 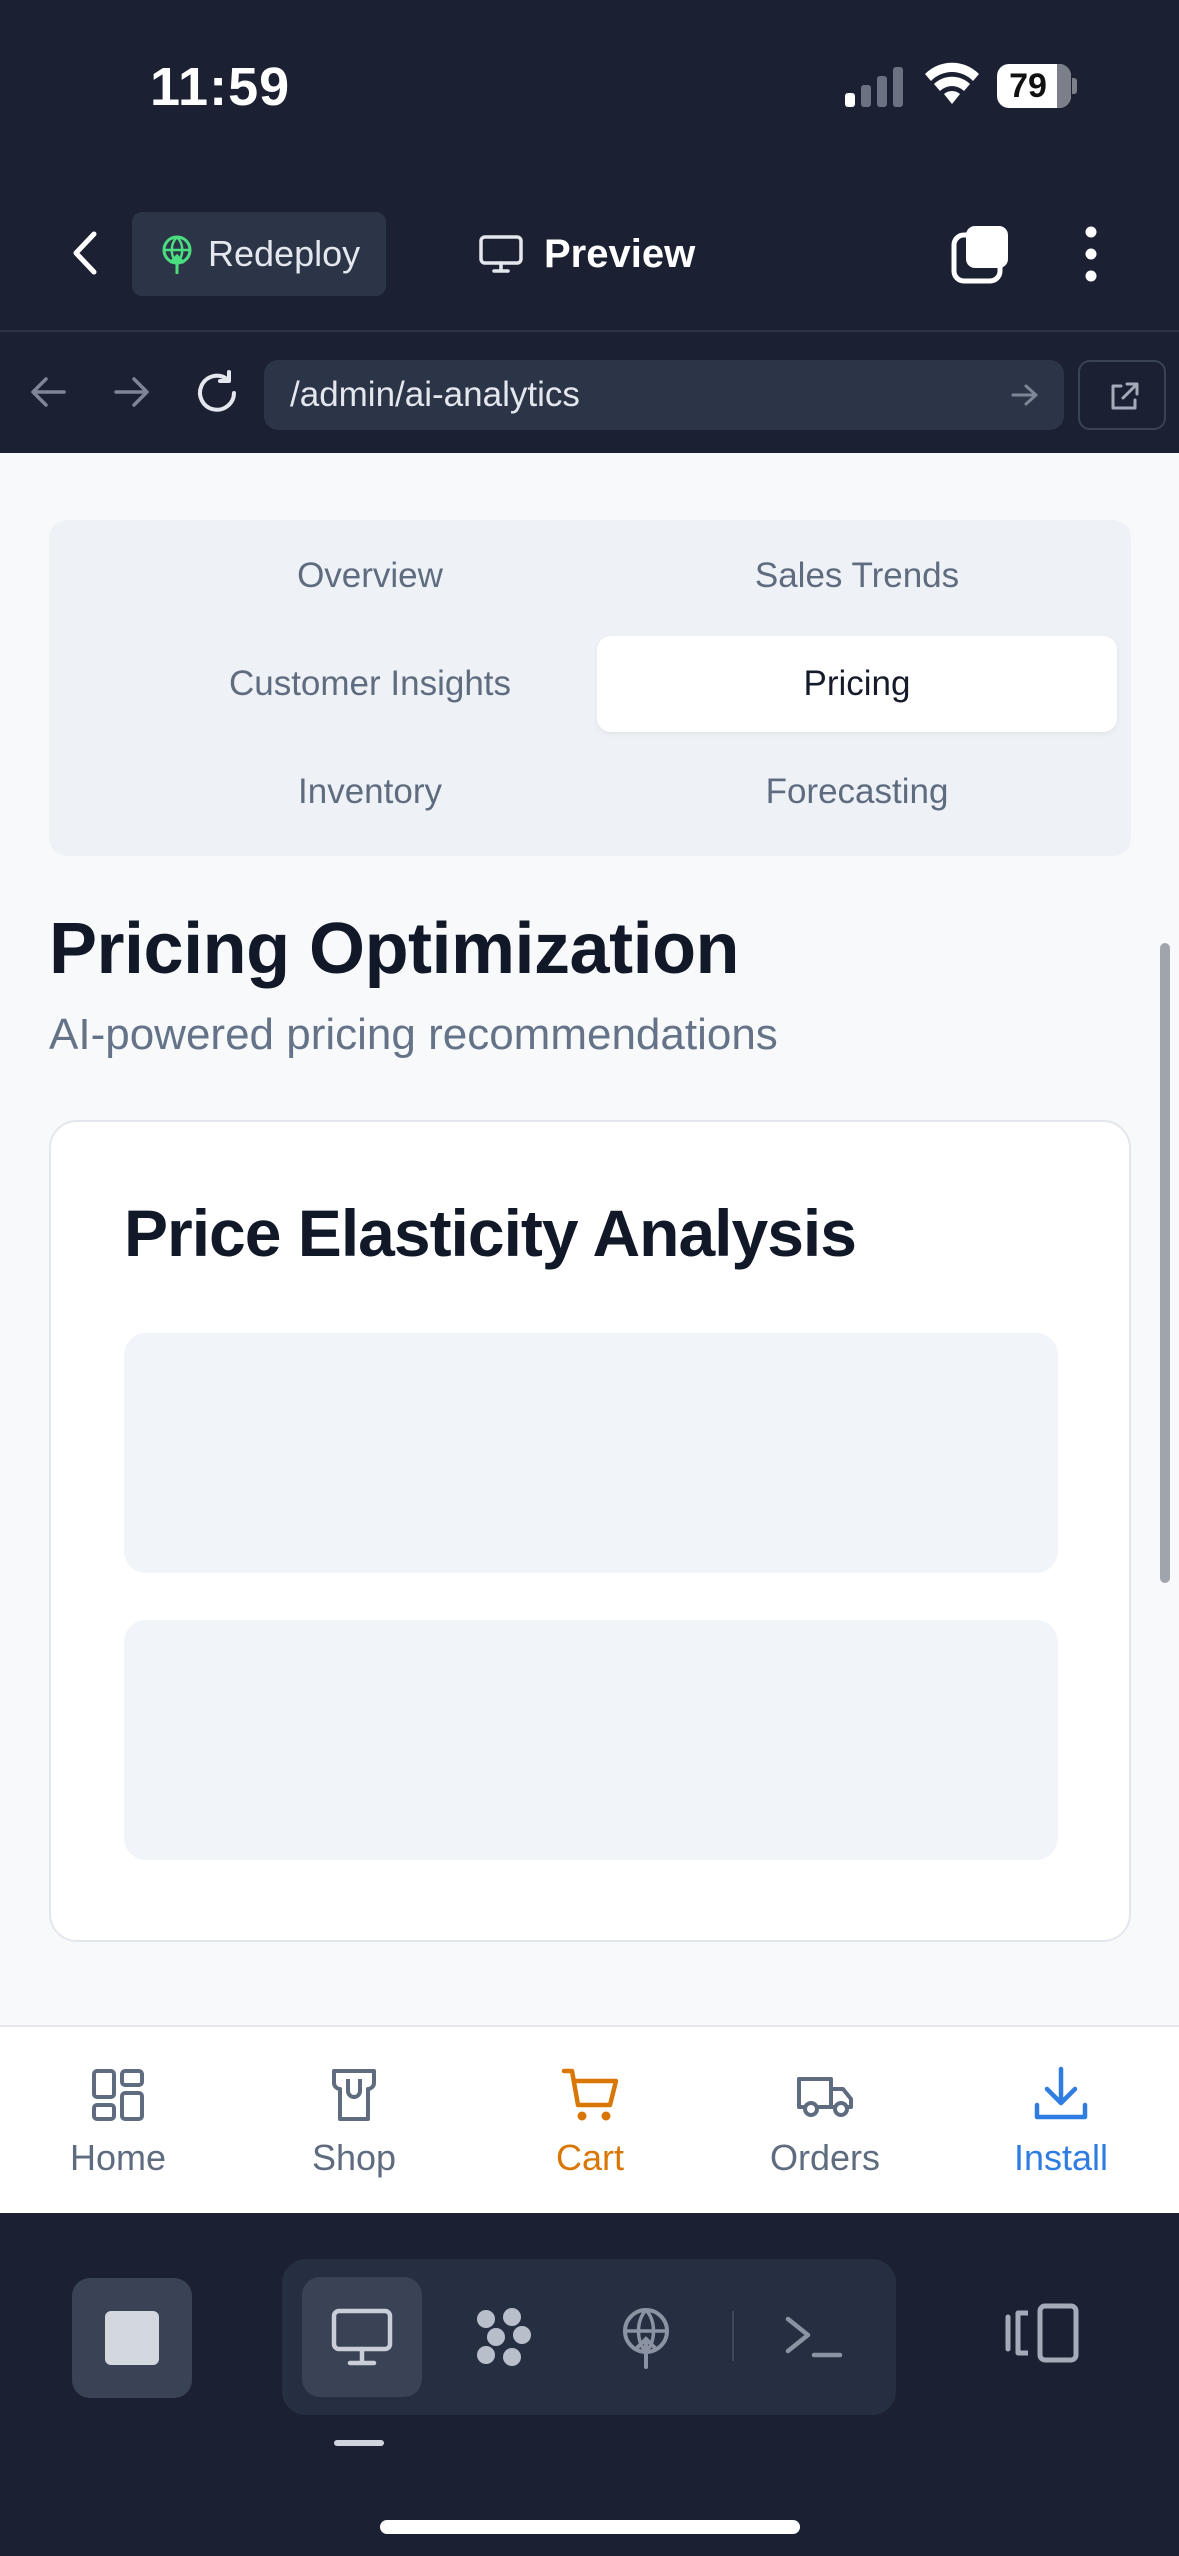 What do you see at coordinates (284, 253) in the screenshot?
I see `redeploy-label: Redeploy` at bounding box center [284, 253].